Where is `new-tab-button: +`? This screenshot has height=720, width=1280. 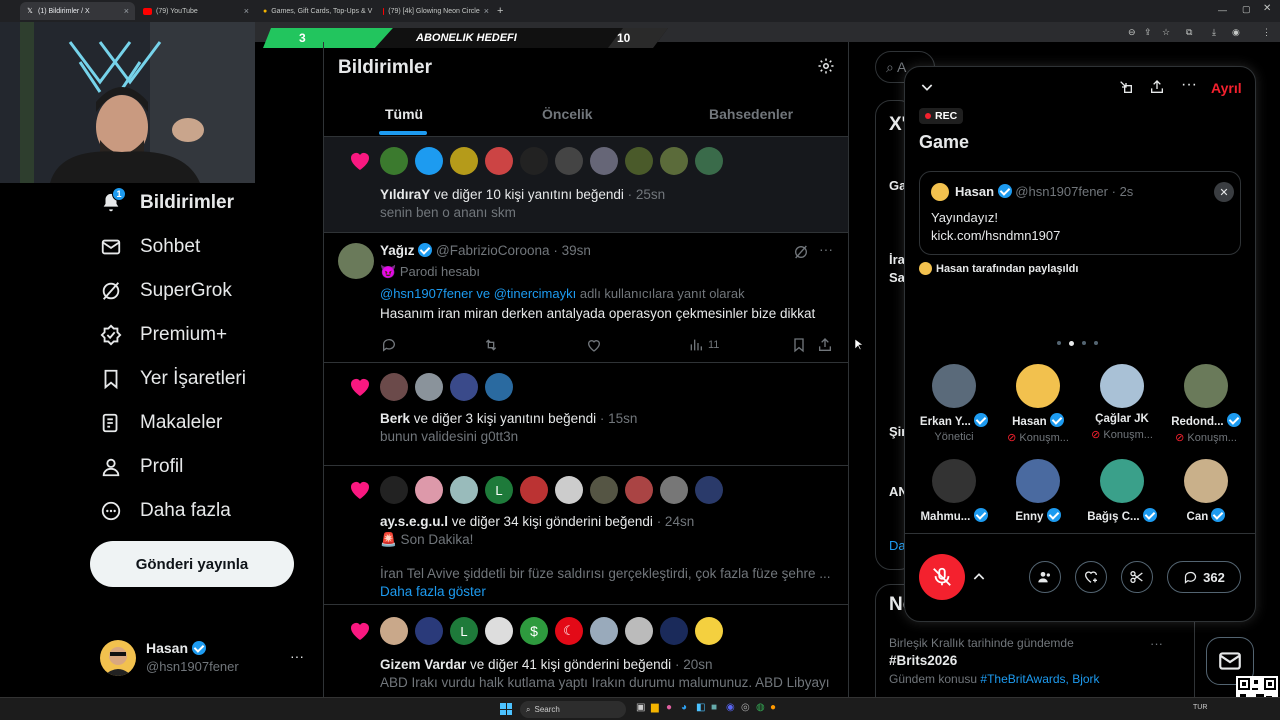
new-tab-button: + is located at coordinates (504, 11).